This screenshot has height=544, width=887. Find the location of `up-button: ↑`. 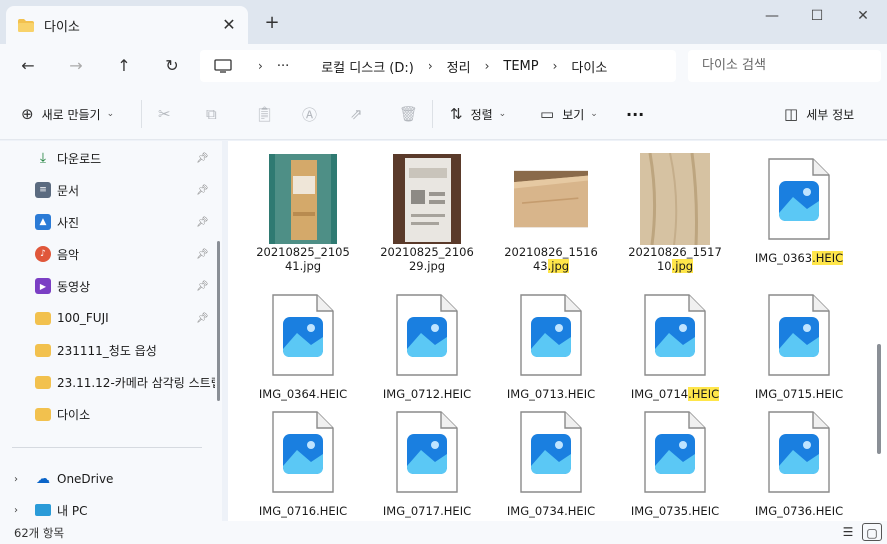

up-button: ↑ is located at coordinates (124, 66).